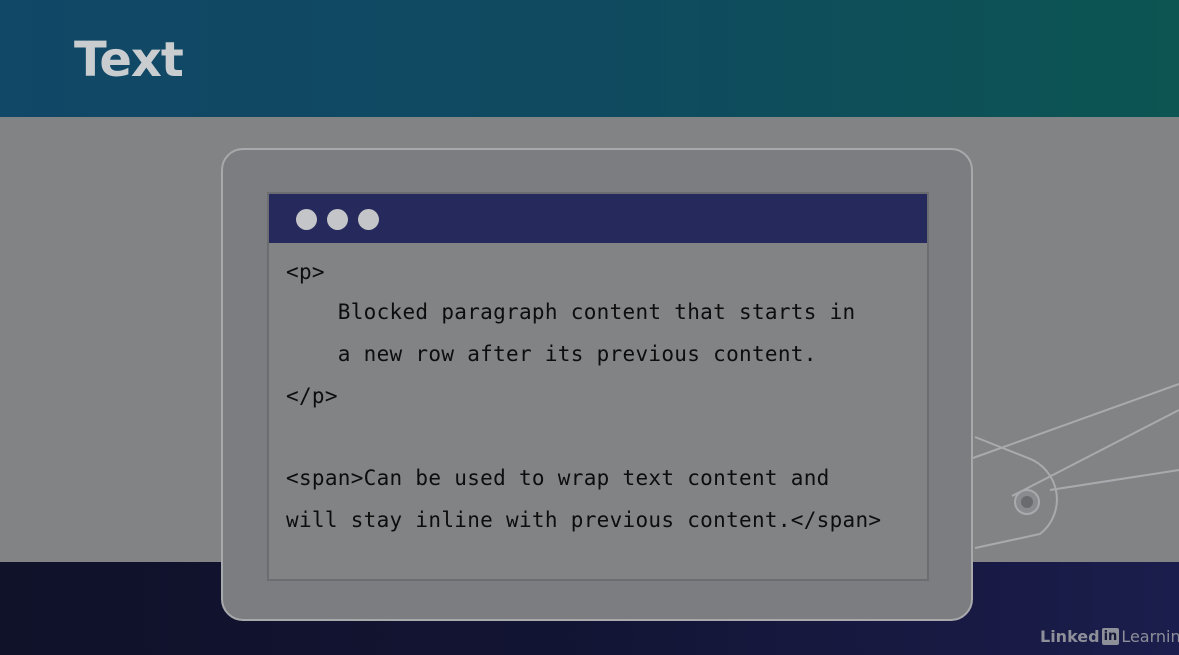  I want to click on code-line: <p>, so click(305, 272).